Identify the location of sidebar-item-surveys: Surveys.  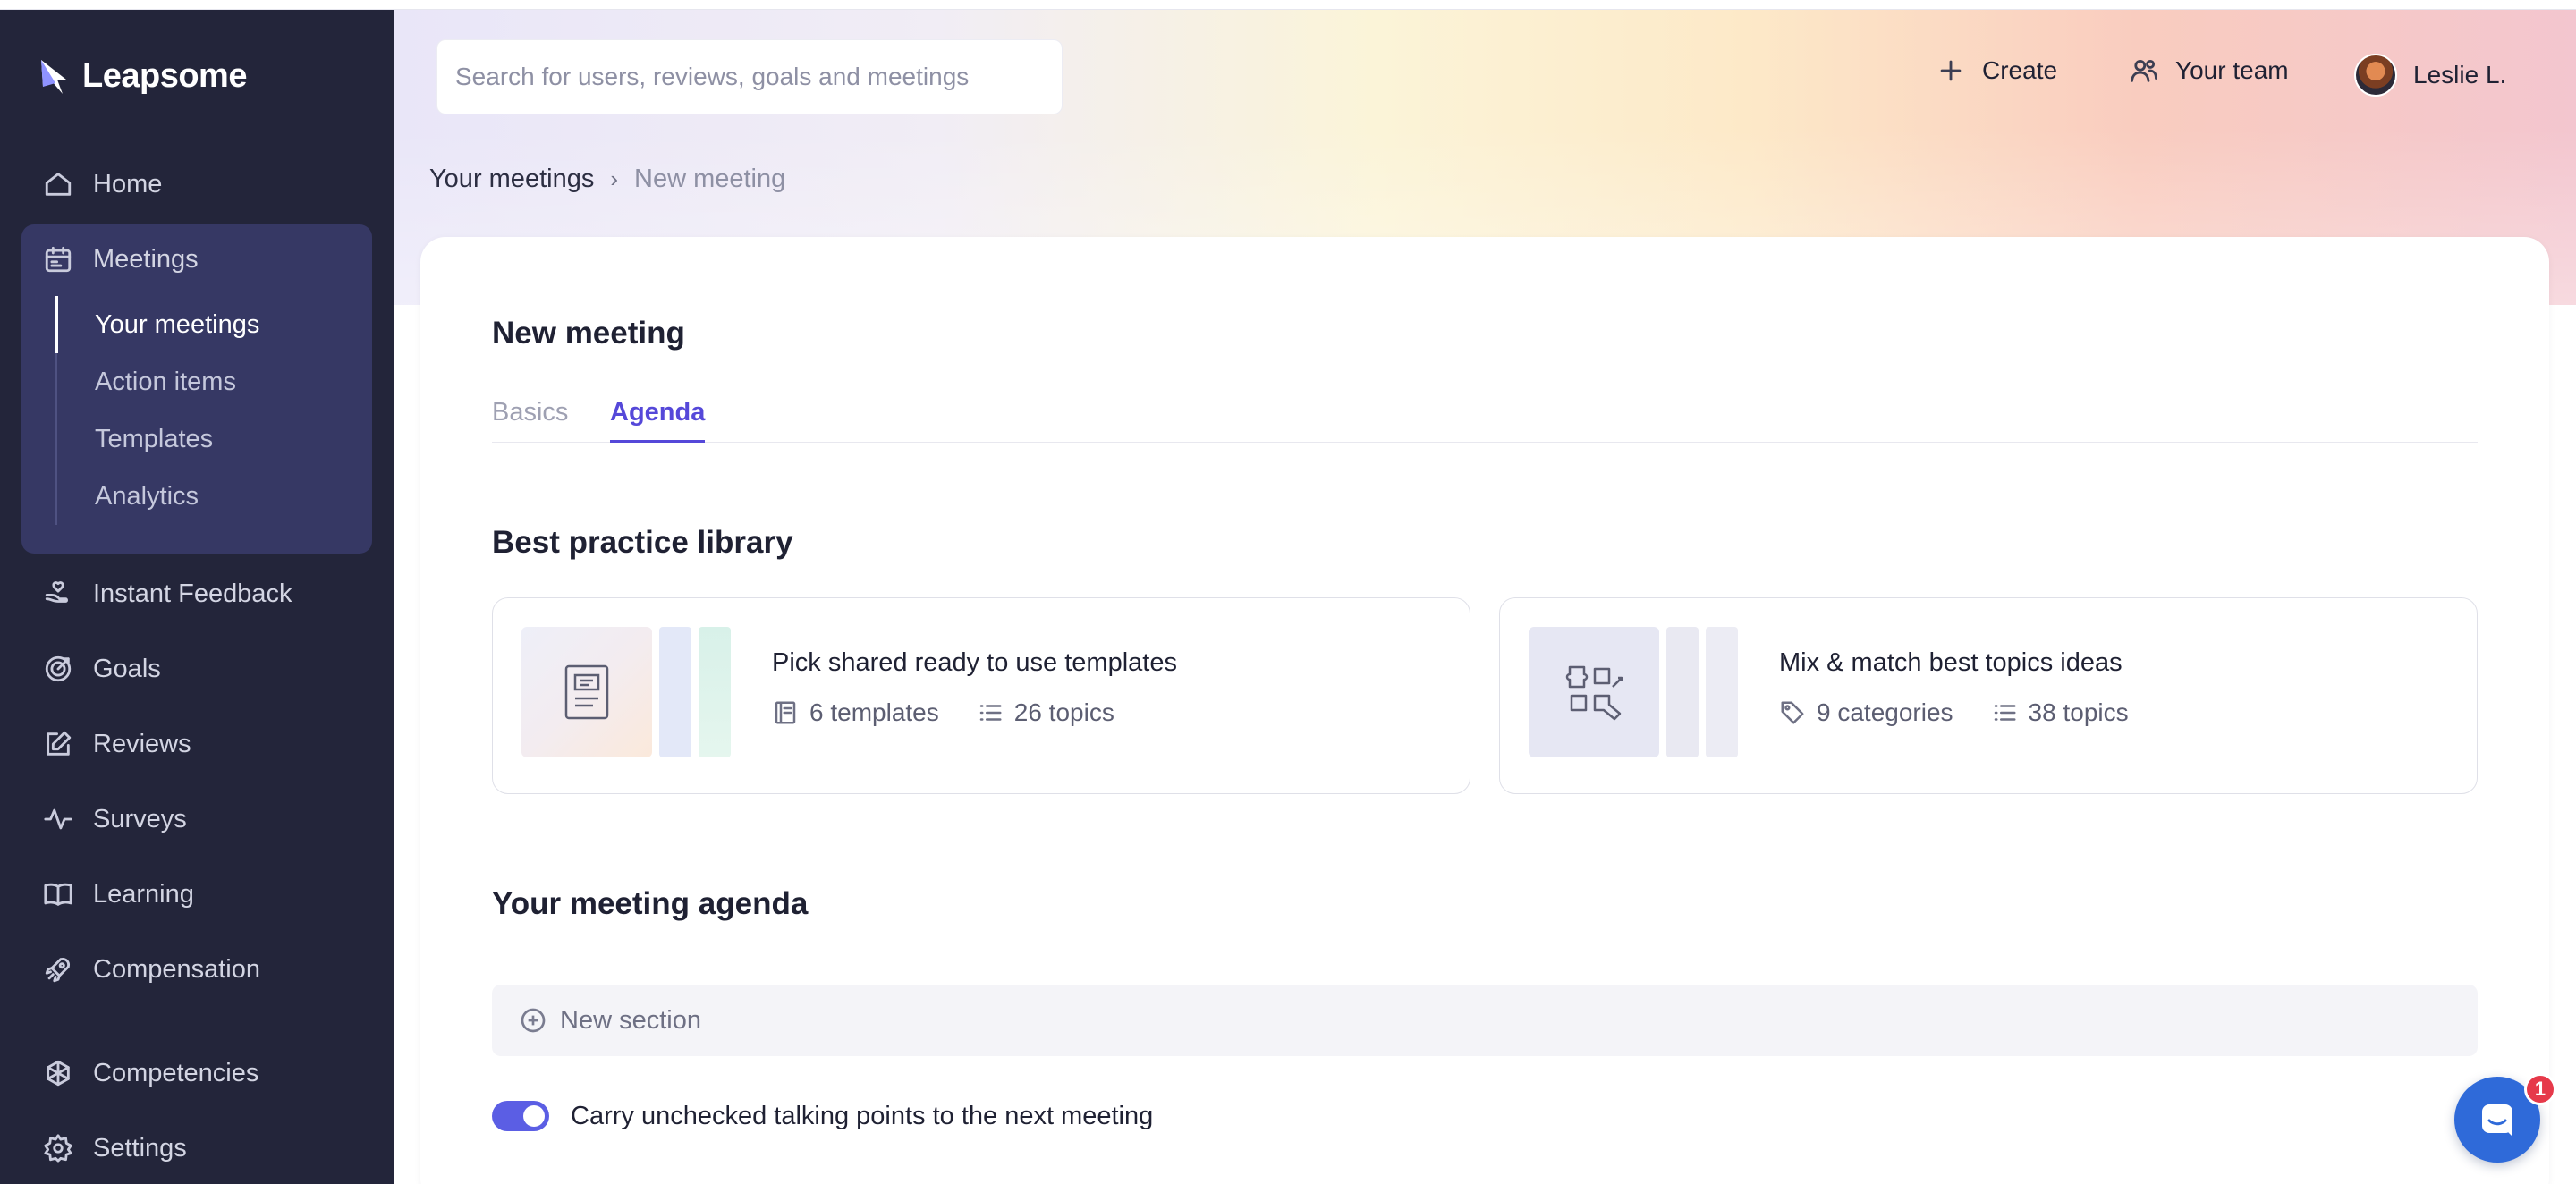
(115, 819).